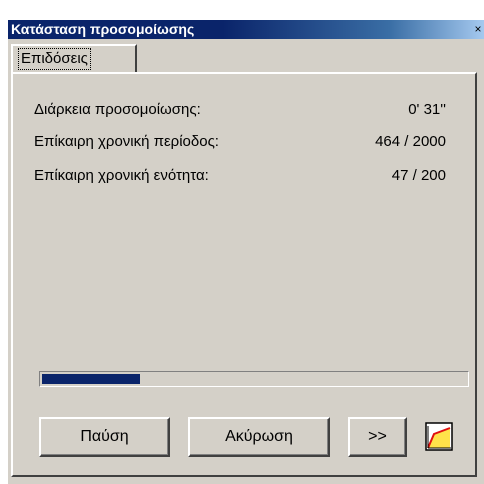 The height and width of the screenshot is (484, 484). What do you see at coordinates (254, 379) in the screenshot?
I see `progress-bar` at bounding box center [254, 379].